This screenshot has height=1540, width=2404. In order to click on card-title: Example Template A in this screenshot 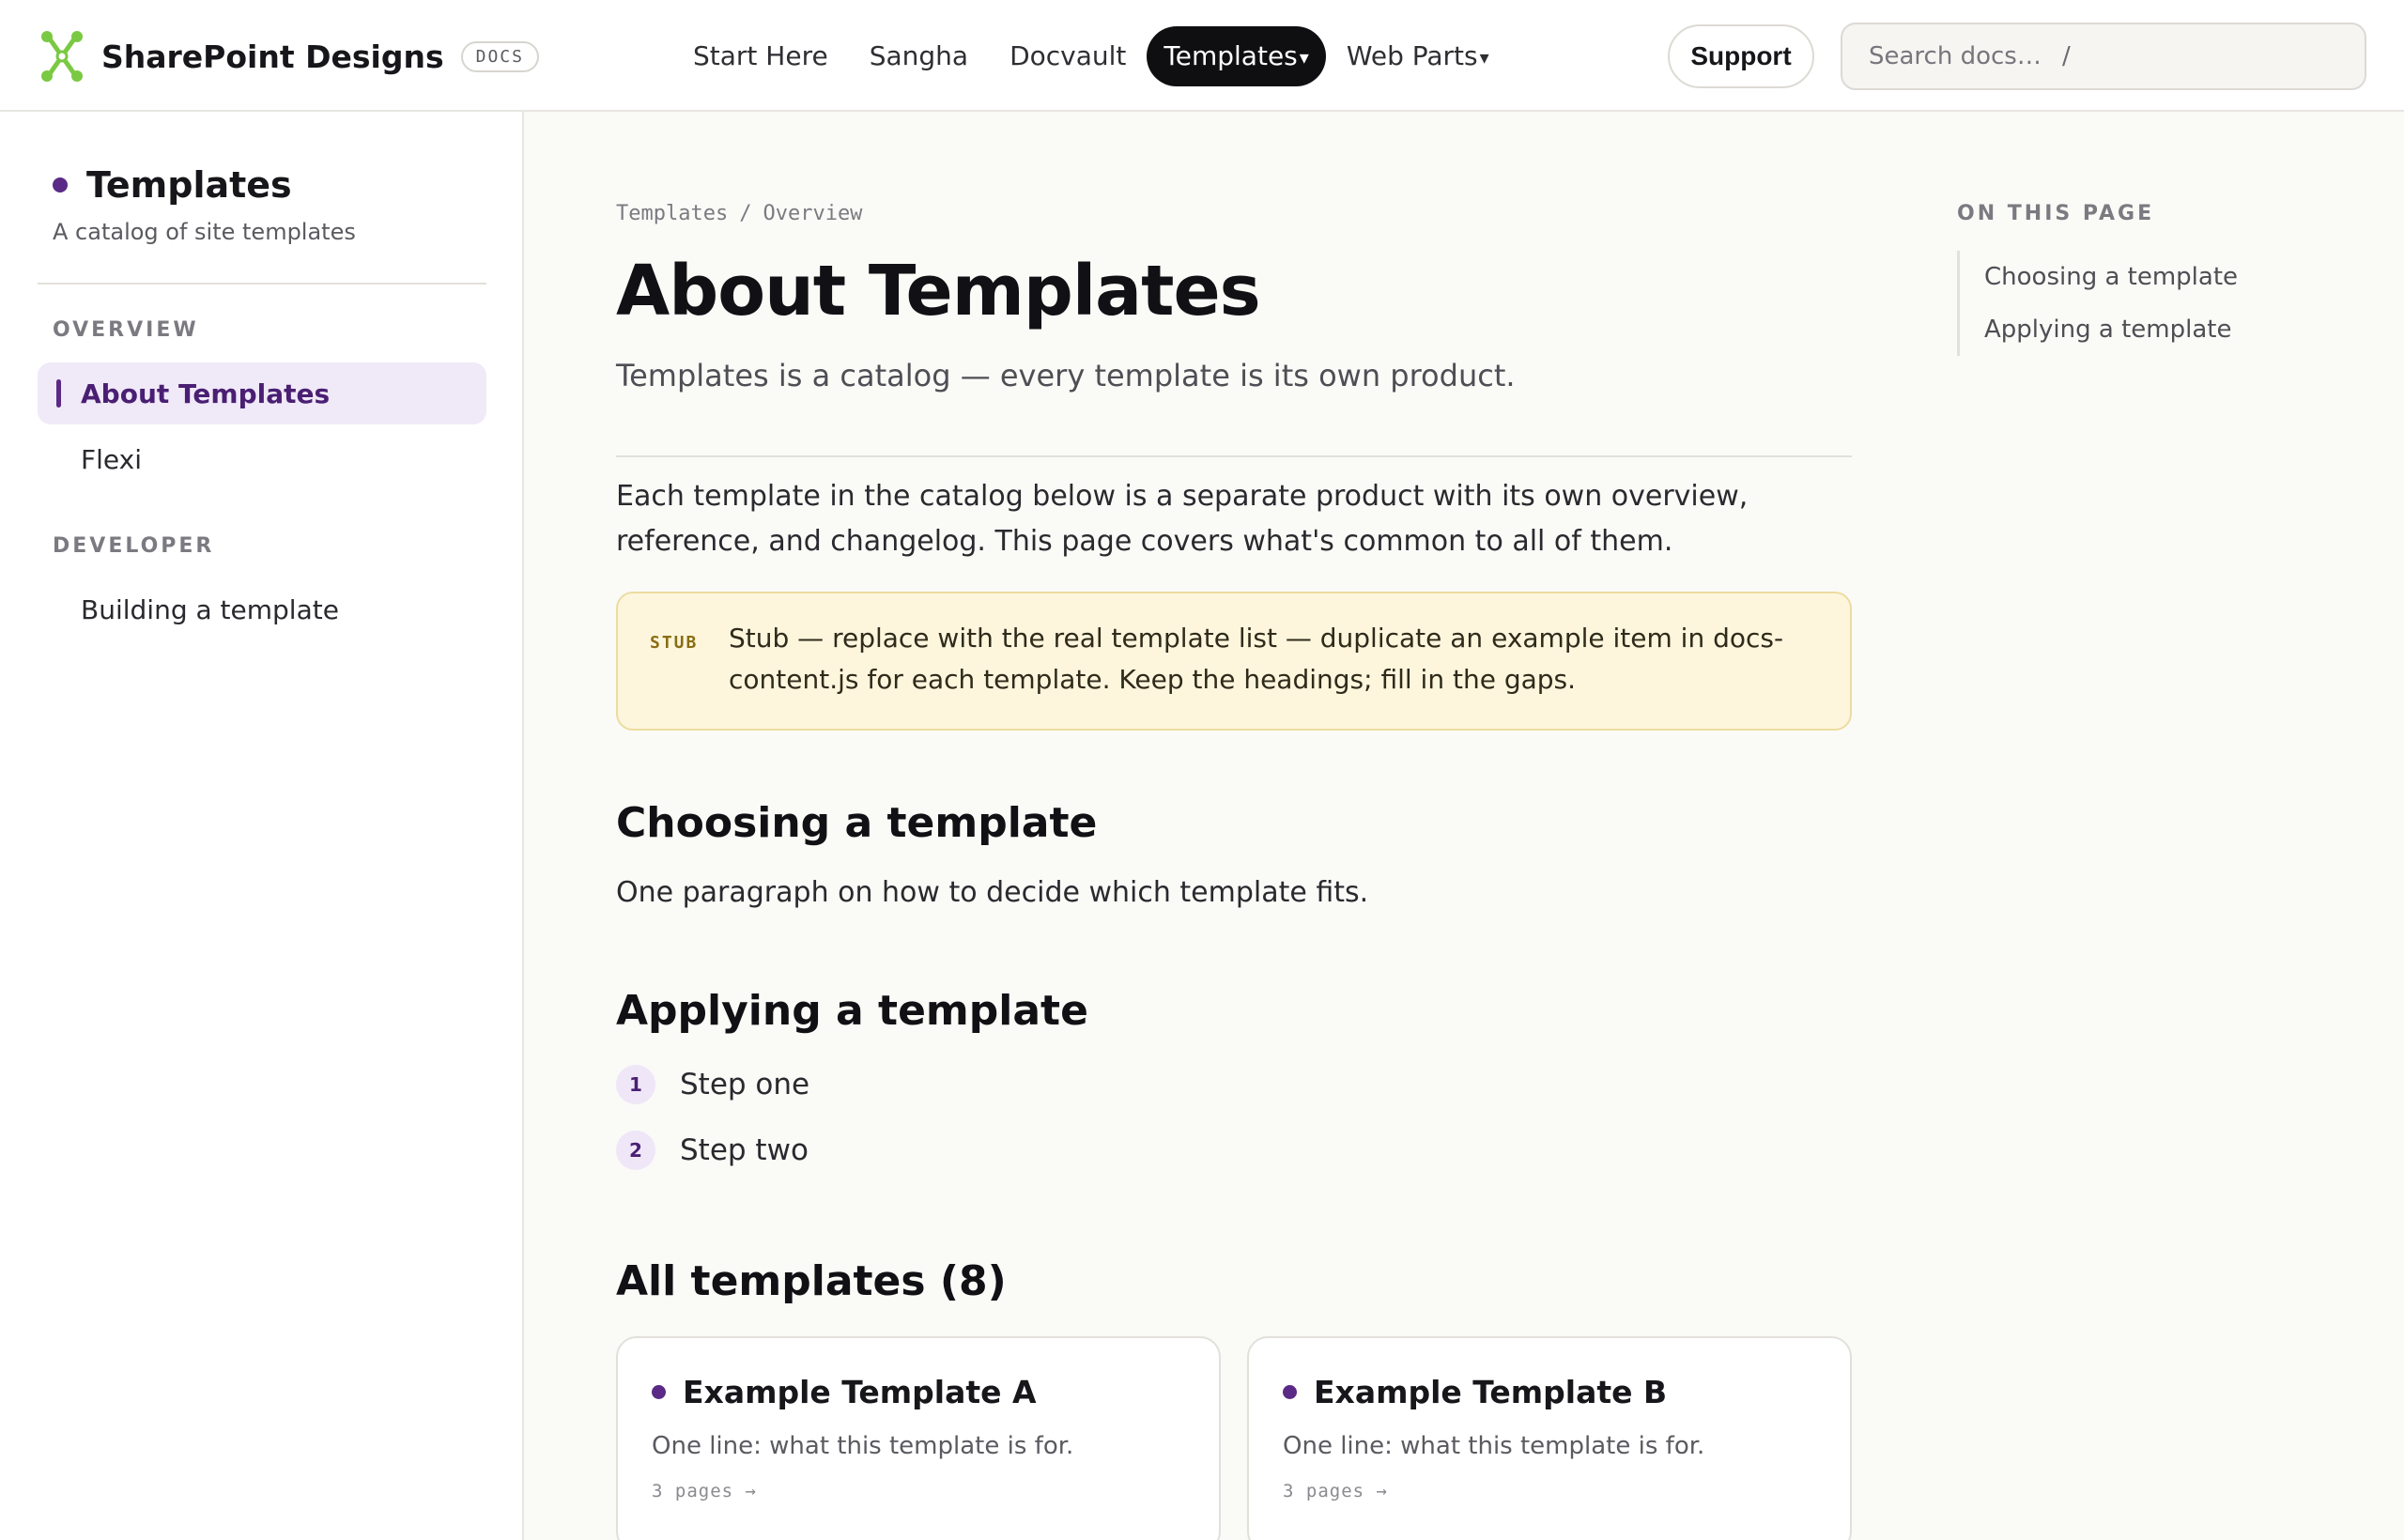, I will do `click(844, 1392)`.